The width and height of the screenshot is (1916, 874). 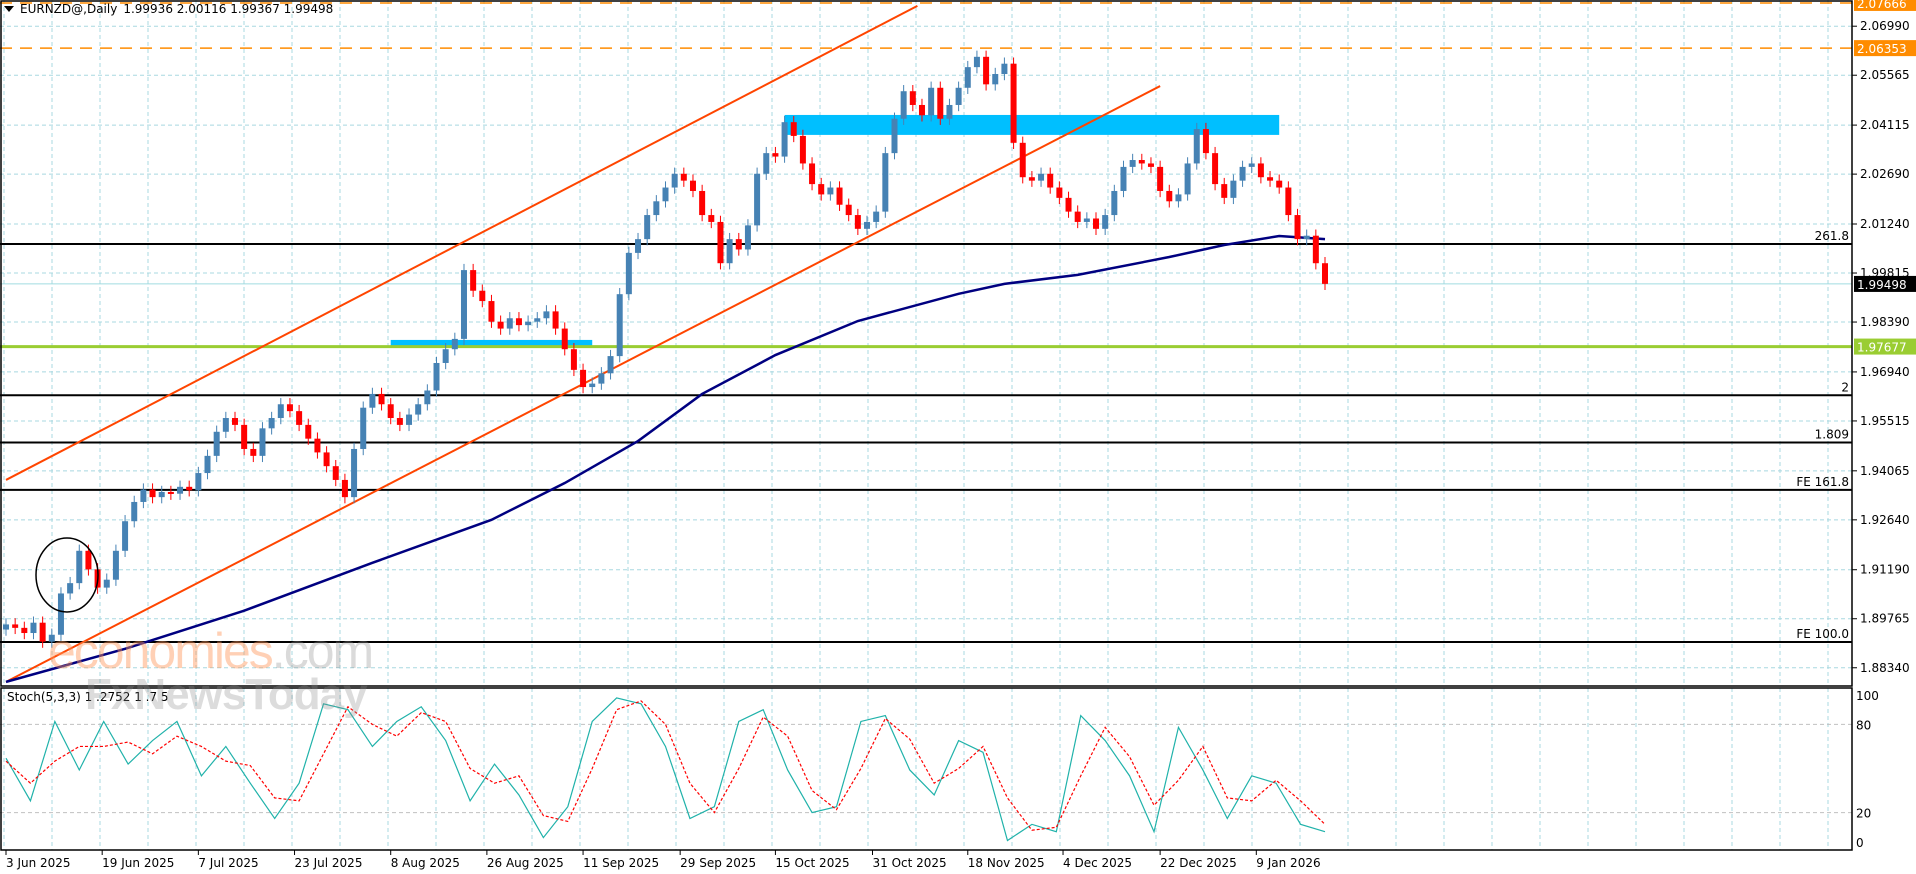 I want to click on current-price-price-label: 1.99498, so click(x=1882, y=285).